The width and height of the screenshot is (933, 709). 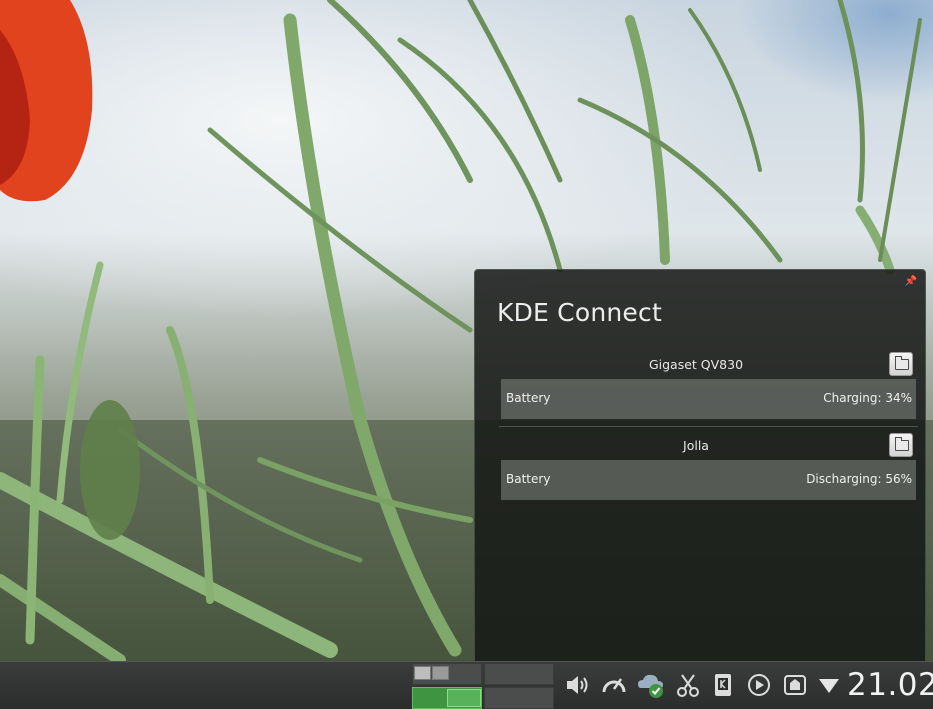 I want to click on digital-clock: 21.02, so click(x=890, y=685).